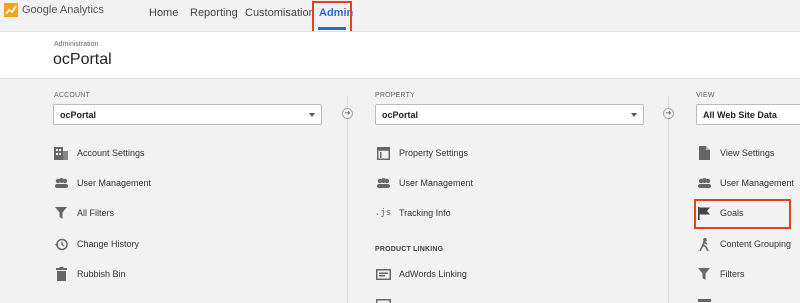 The image size is (800, 303). What do you see at coordinates (96, 213) in the screenshot?
I see `all-filters-label: All Filters` at bounding box center [96, 213].